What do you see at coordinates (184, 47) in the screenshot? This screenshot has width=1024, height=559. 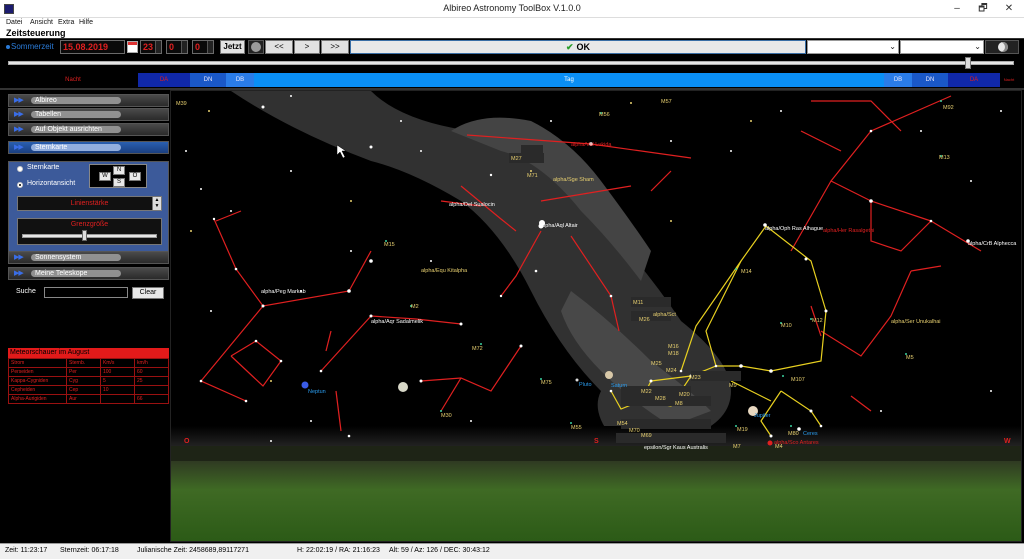 I see `minute-spin-arrows` at bounding box center [184, 47].